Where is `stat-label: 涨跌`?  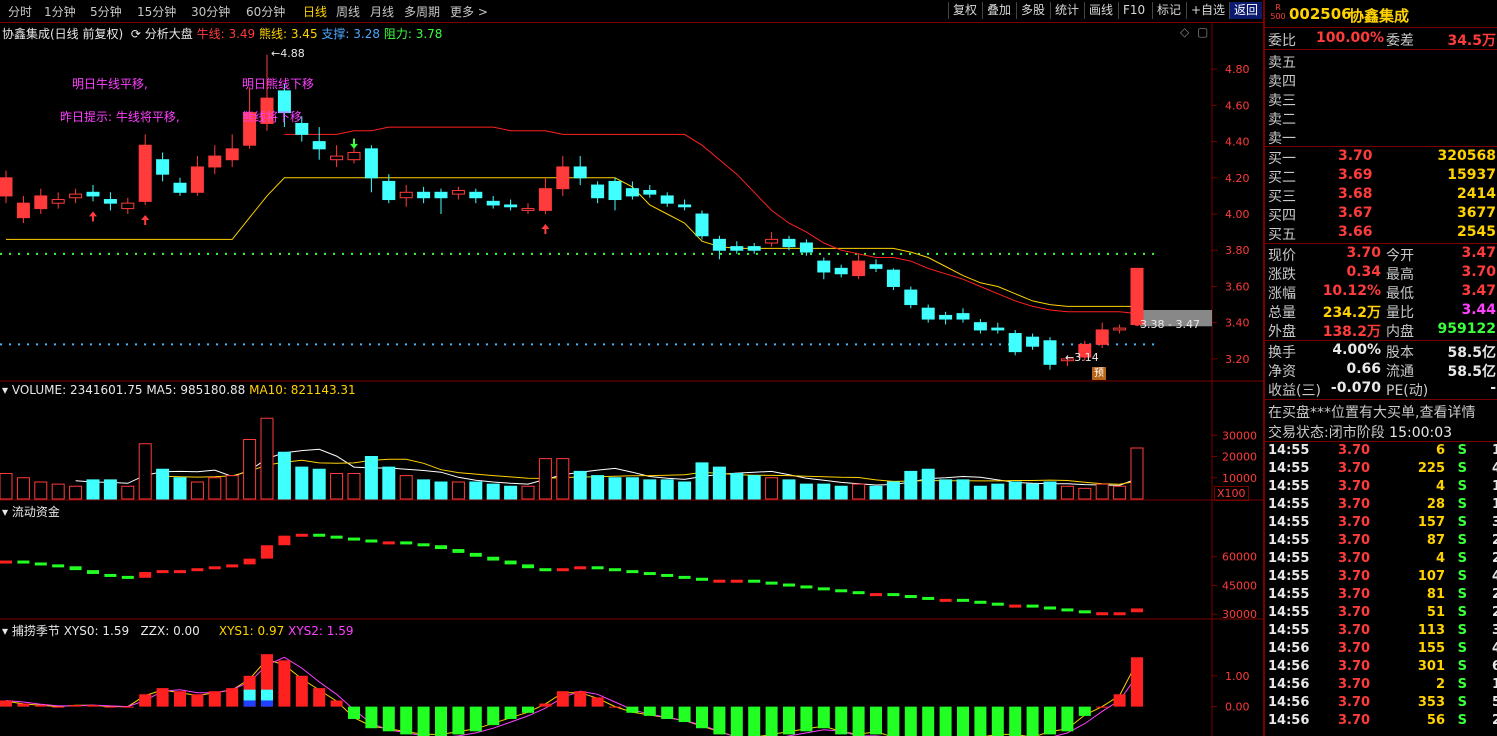
stat-label: 涨跌 is located at coordinates (1282, 275).